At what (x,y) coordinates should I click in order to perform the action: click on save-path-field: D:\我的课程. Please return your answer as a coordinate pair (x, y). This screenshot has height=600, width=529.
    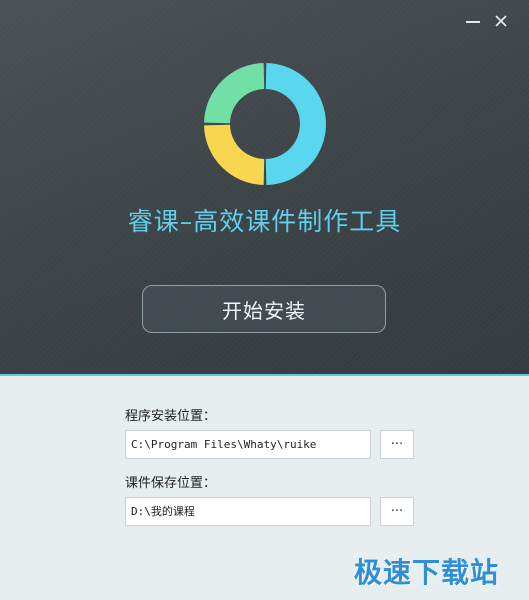
    Looking at the image, I should click on (248, 511).